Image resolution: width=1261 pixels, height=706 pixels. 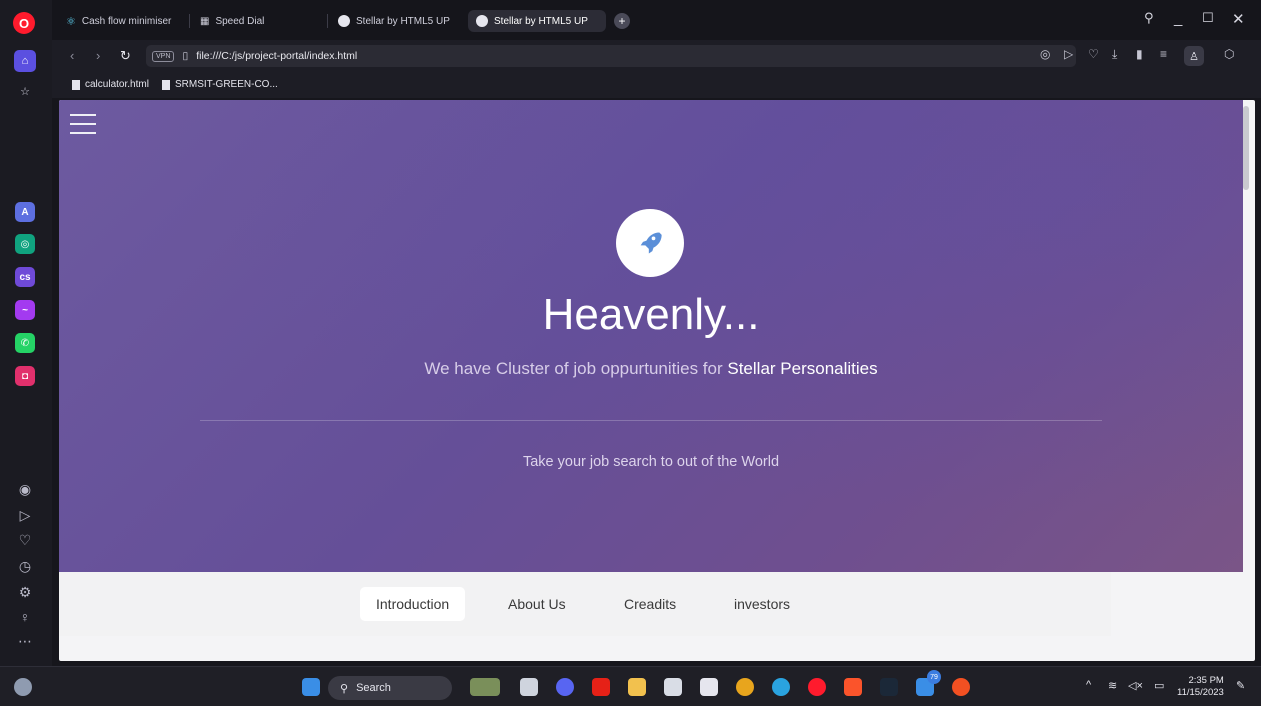 What do you see at coordinates (25, 310) in the screenshot?
I see `messenger-icon: ~` at bounding box center [25, 310].